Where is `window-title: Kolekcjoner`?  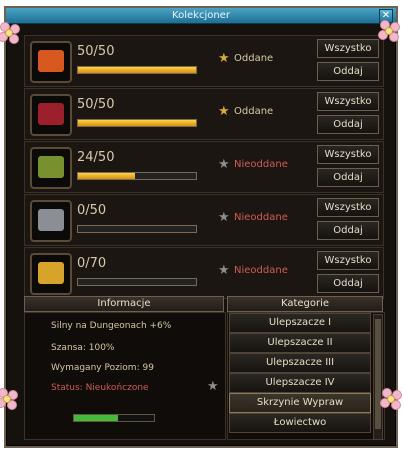 window-title: Kolekcjoner is located at coordinates (201, 15).